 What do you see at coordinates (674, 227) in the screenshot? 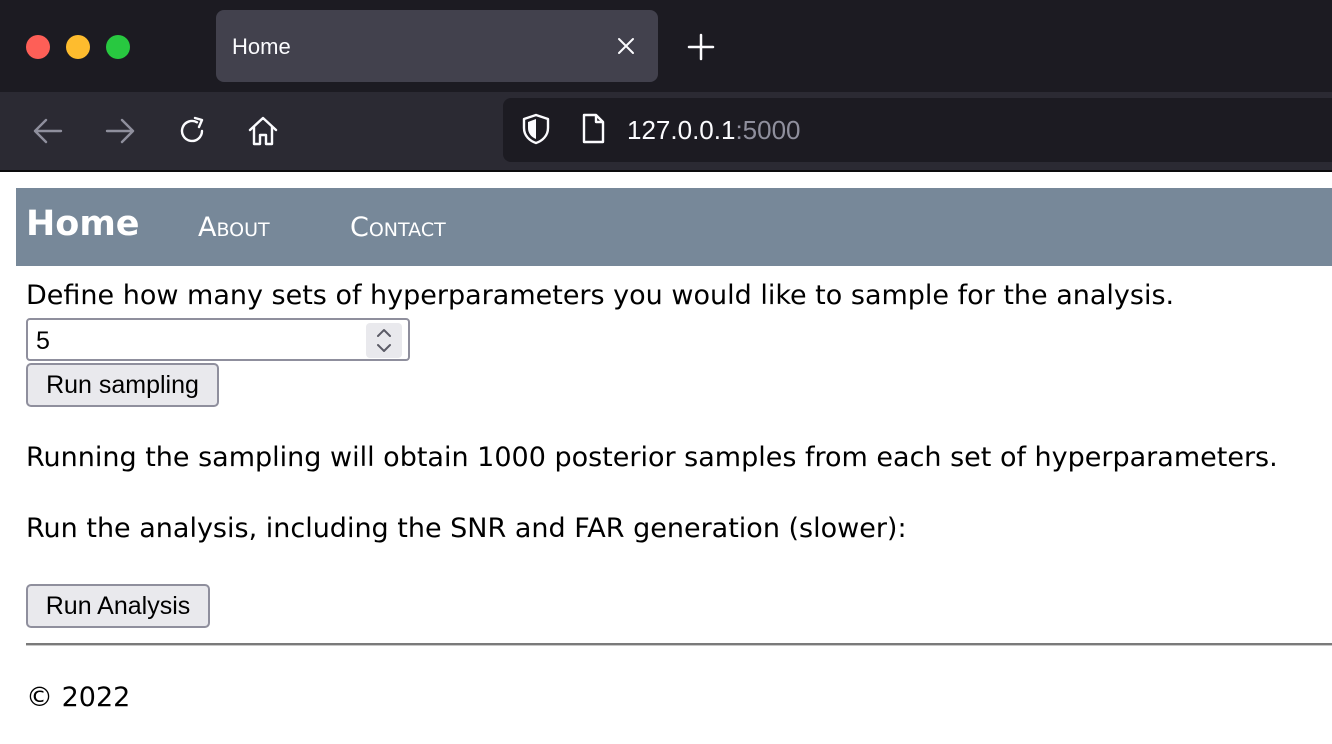
I see `site-navigation: Home About Contact` at bounding box center [674, 227].